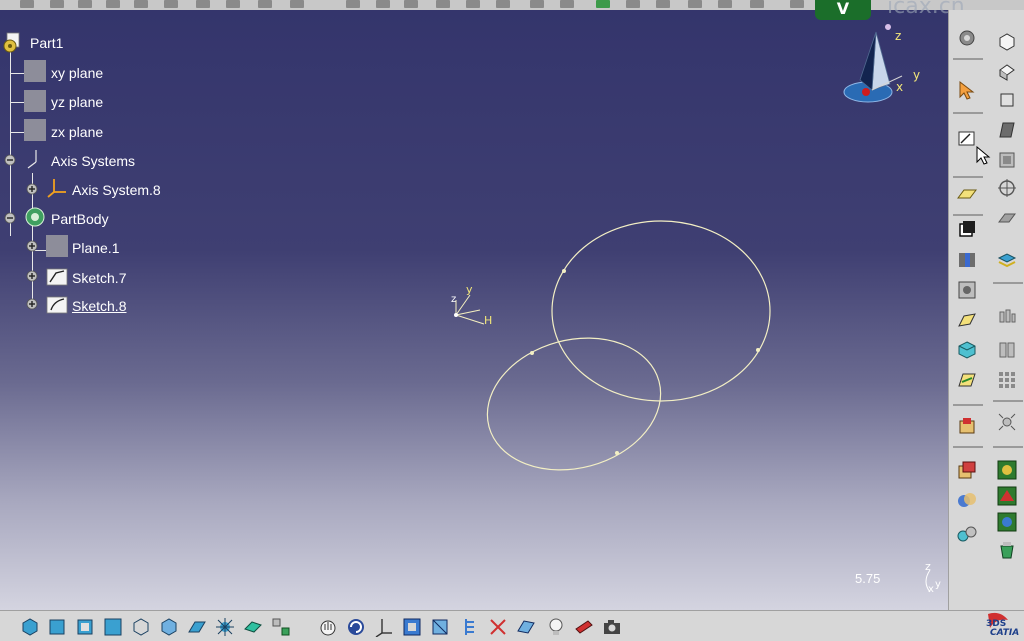 This screenshot has height=641, width=1024. Describe the element at coordinates (967, 500) in the screenshot. I see `boolean-icon` at that location.